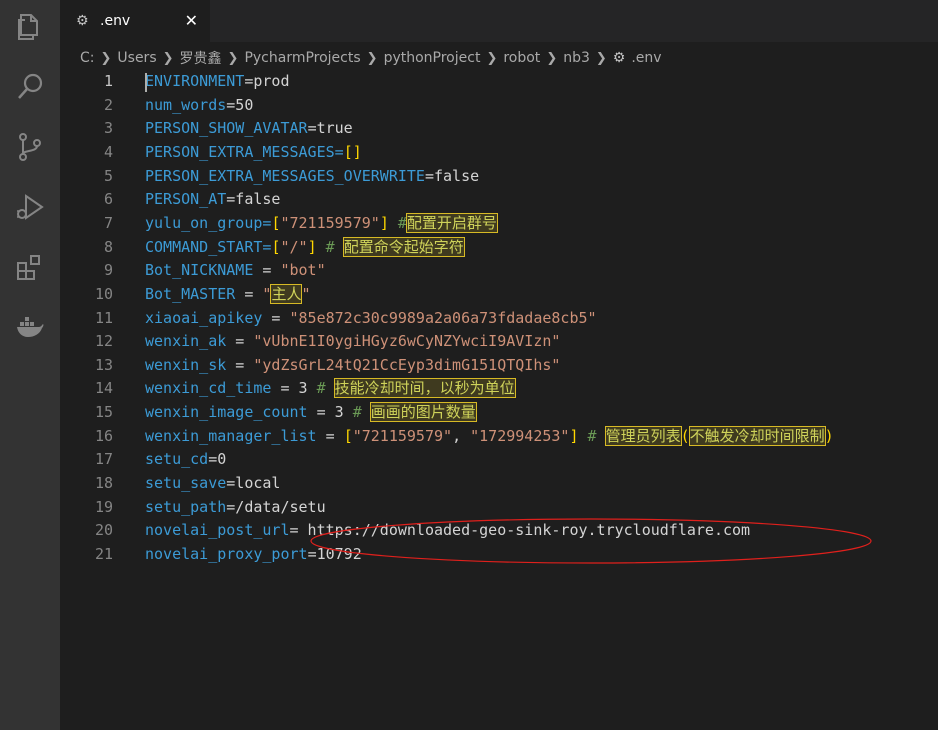  Describe the element at coordinates (186, 506) in the screenshot. I see `code-token: setu_path` at that location.